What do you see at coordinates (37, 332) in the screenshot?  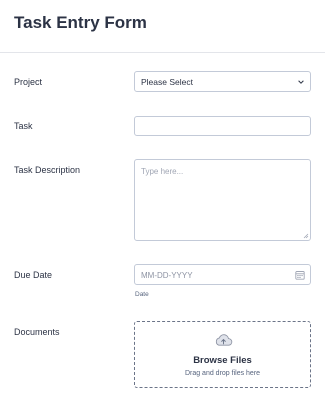 I see `documents-label: Documents` at bounding box center [37, 332].